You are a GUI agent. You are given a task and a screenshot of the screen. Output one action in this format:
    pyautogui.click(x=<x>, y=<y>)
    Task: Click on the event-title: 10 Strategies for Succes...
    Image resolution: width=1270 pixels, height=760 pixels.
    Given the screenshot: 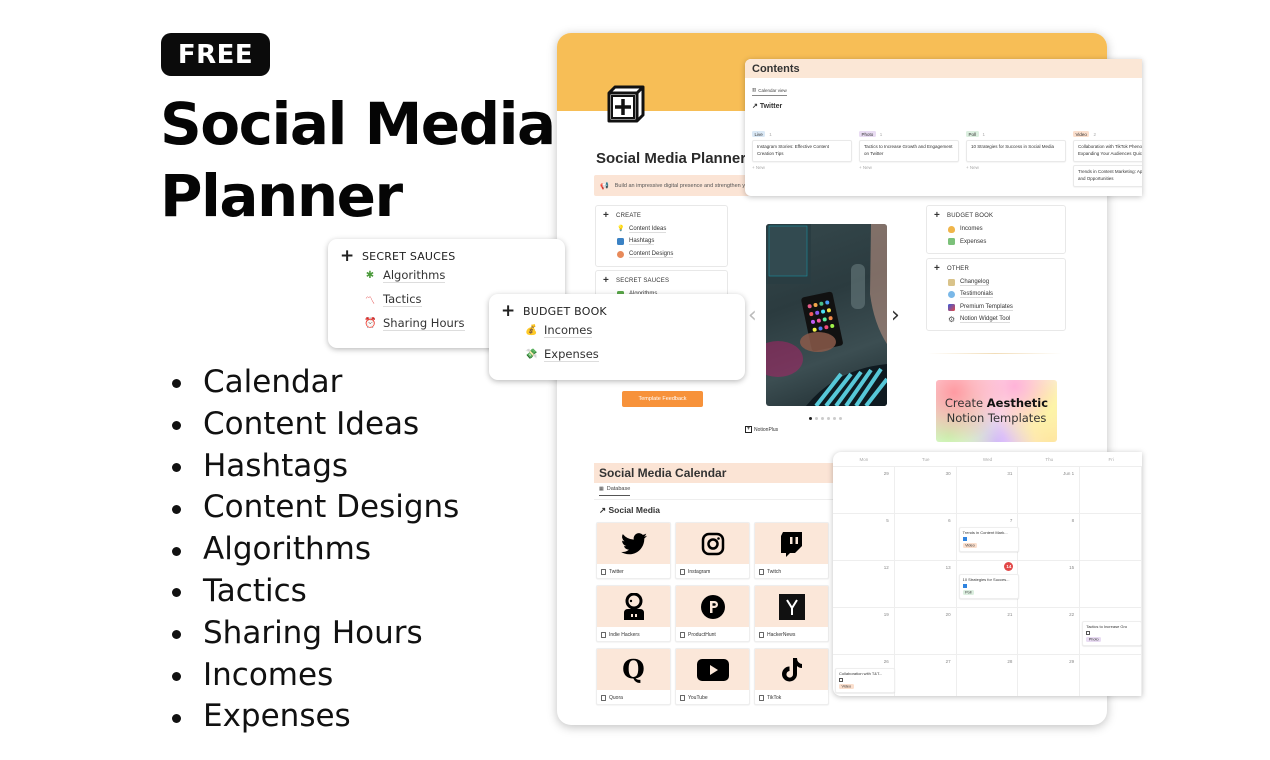 What is the action you would take?
    pyautogui.click(x=986, y=579)
    